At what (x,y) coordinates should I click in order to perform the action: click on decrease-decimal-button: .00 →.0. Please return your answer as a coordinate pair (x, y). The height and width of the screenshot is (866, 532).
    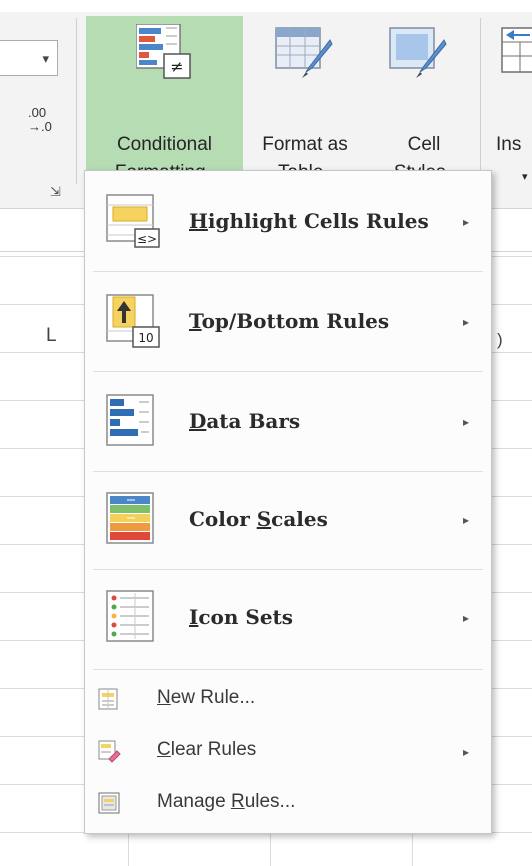
    Looking at the image, I should click on (40, 120).